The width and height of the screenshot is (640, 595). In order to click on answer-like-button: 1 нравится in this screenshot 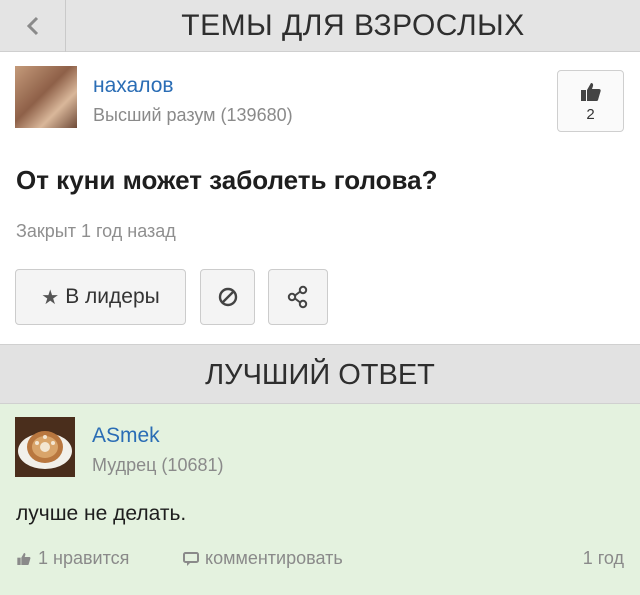, I will do `click(72, 558)`.